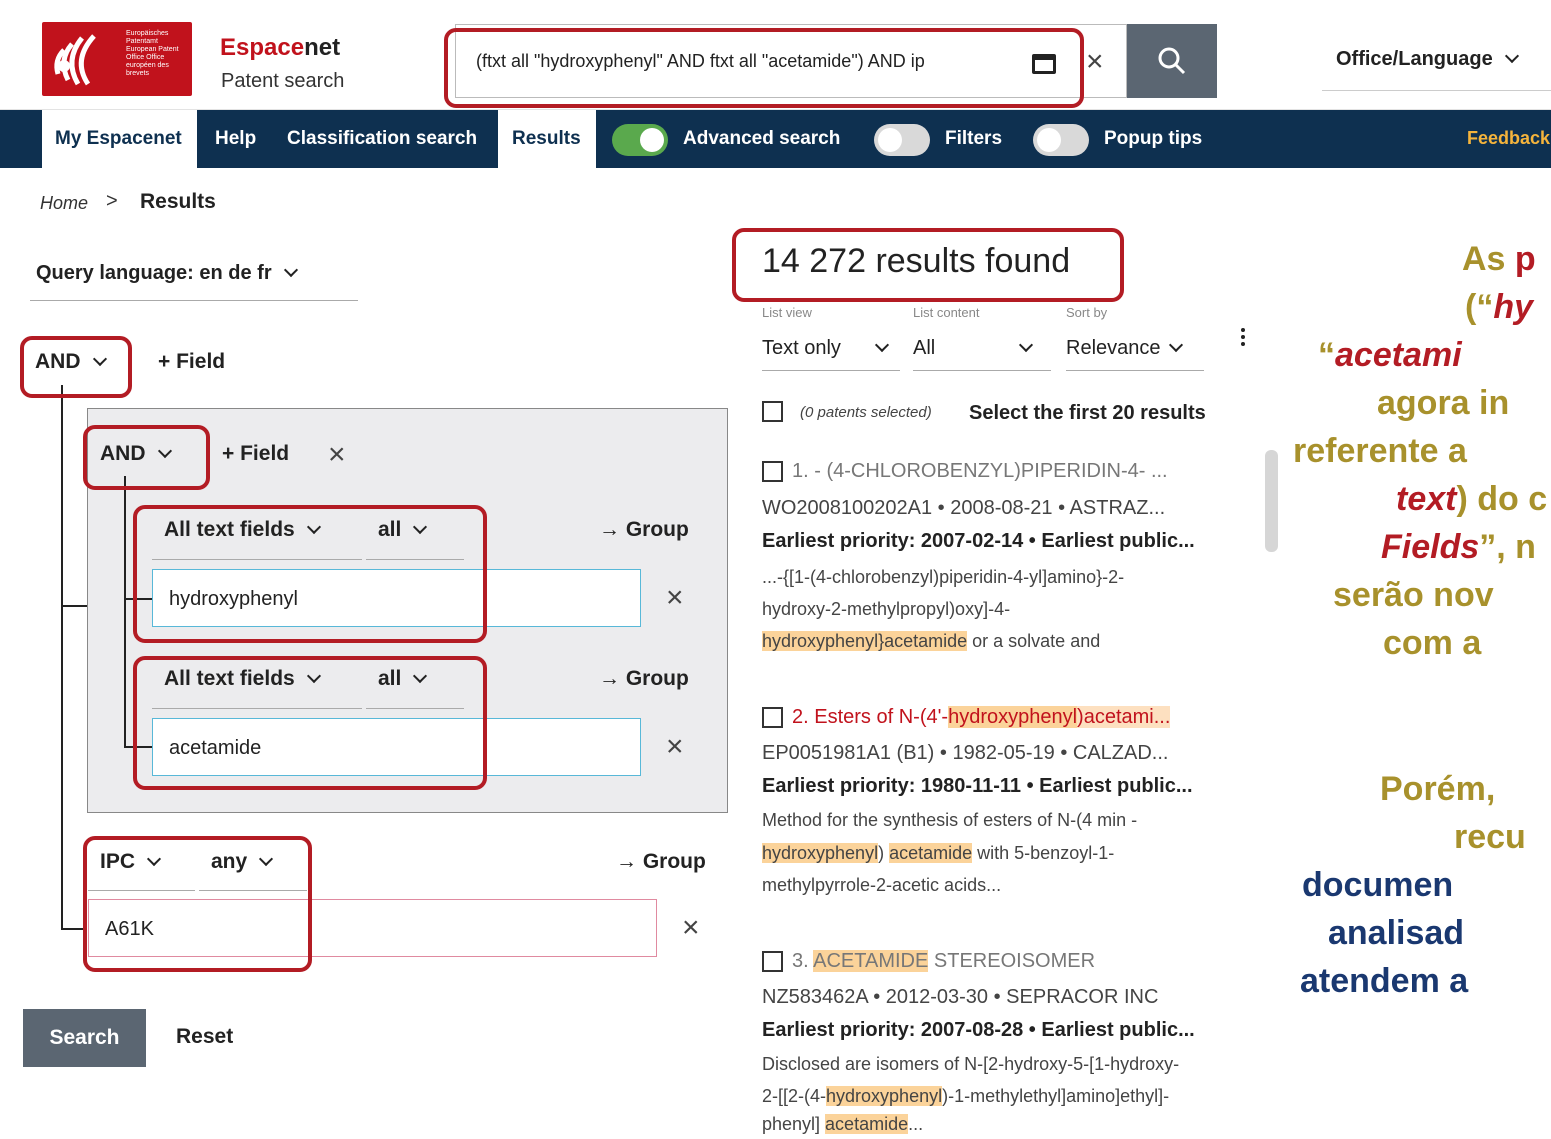 Image resolution: width=1551 pixels, height=1139 pixels. I want to click on annotation-line-11: recu, so click(1490, 837).